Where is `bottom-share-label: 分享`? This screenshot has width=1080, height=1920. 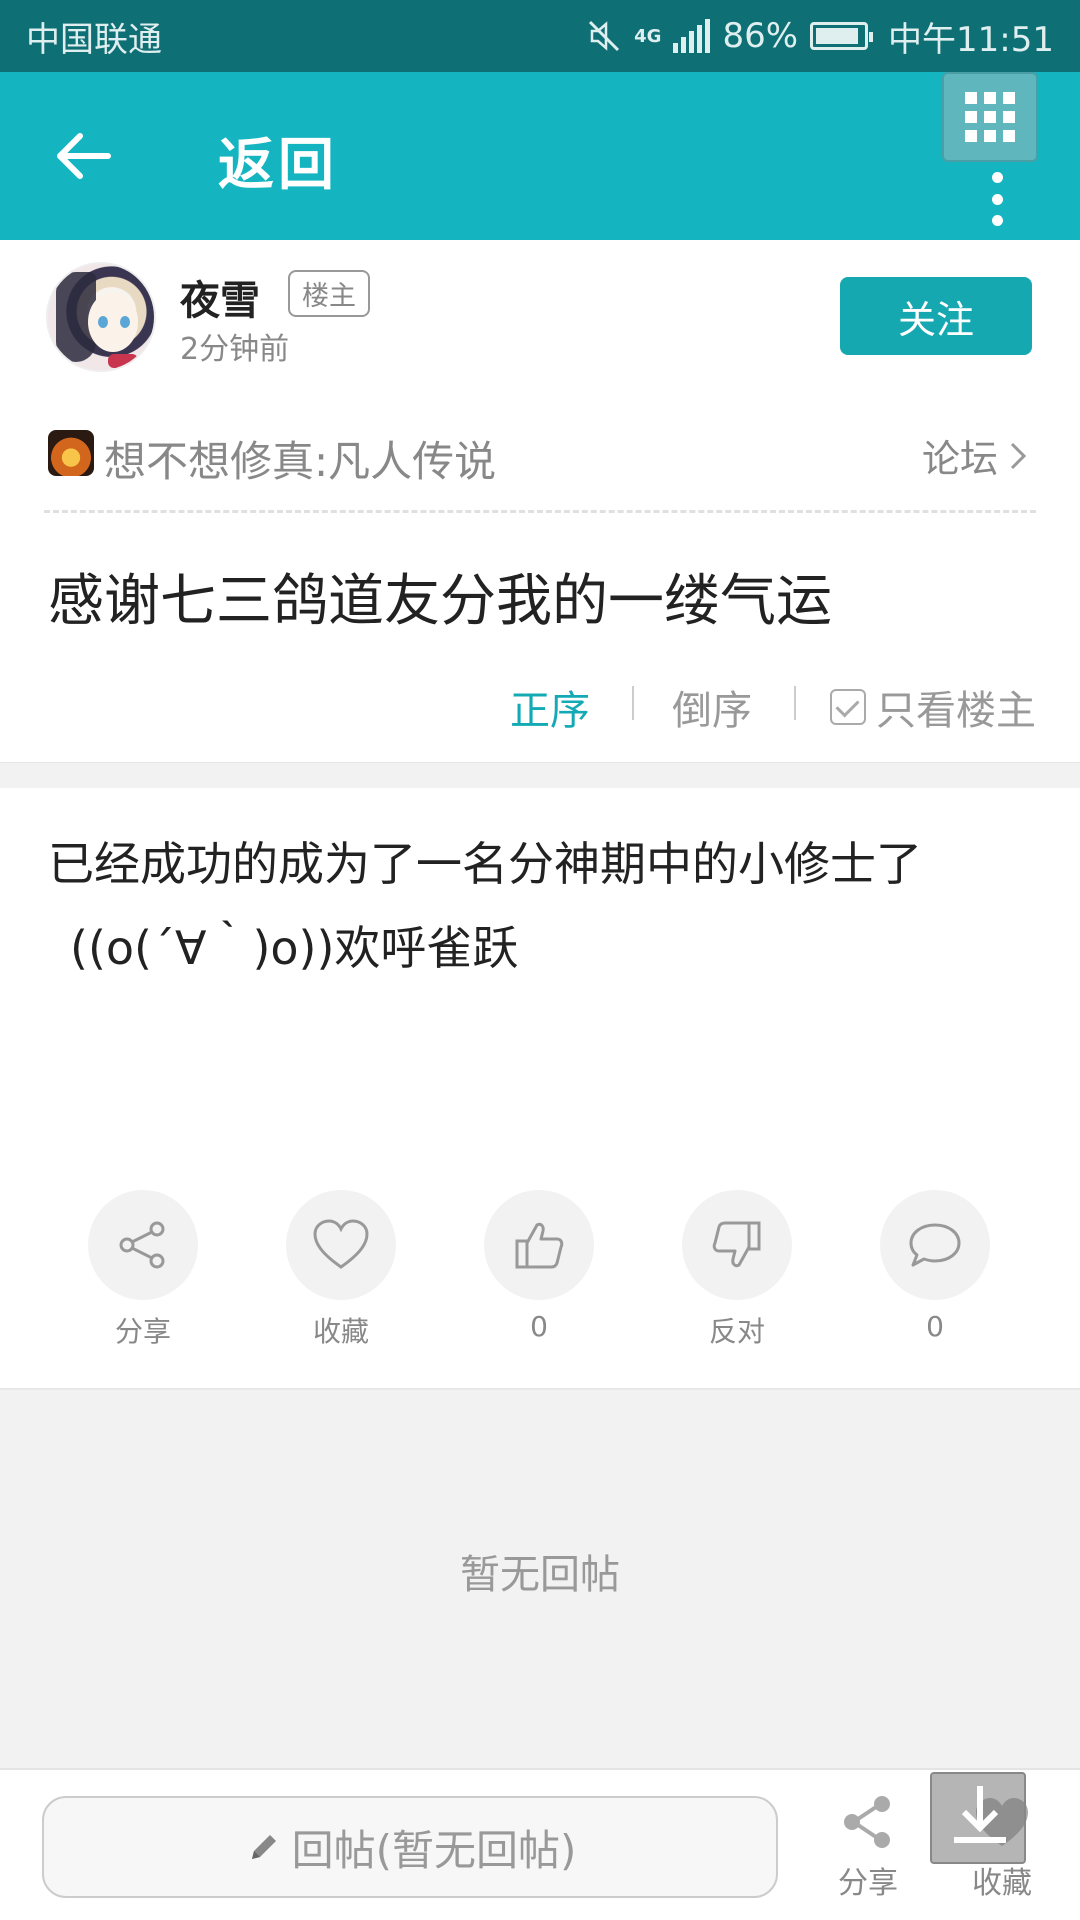
bottom-share-label: 分享 is located at coordinates (868, 1883).